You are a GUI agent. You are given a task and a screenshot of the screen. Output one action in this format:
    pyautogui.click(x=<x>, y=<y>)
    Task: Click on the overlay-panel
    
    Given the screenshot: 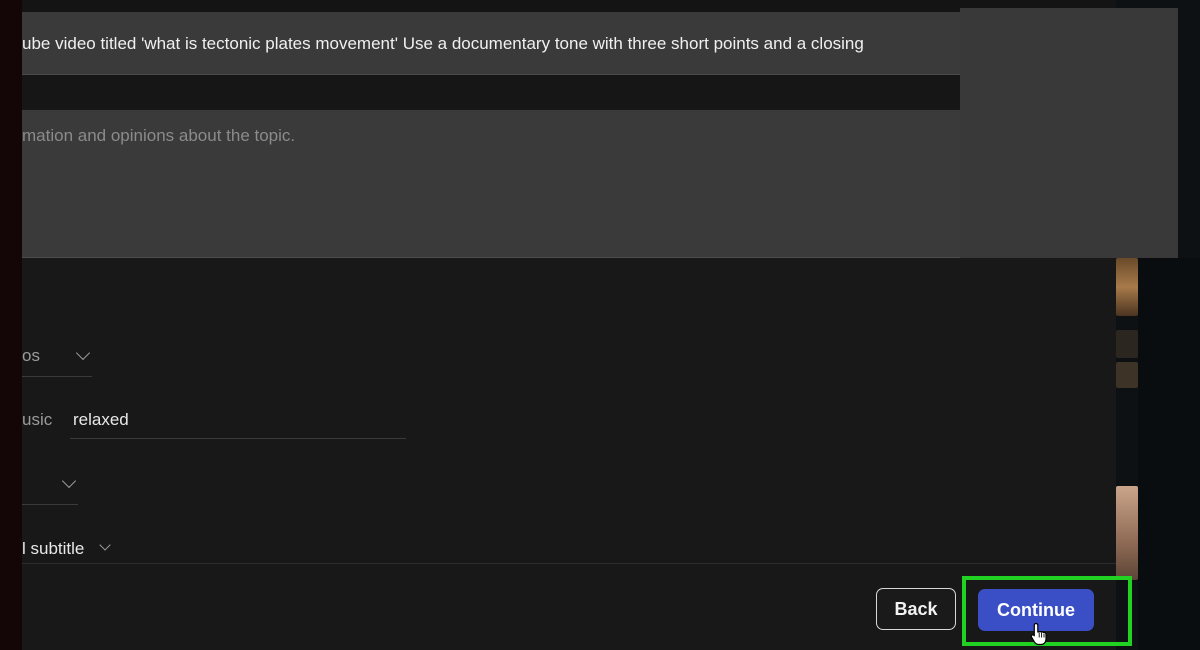 What is the action you would take?
    pyautogui.click(x=1069, y=133)
    